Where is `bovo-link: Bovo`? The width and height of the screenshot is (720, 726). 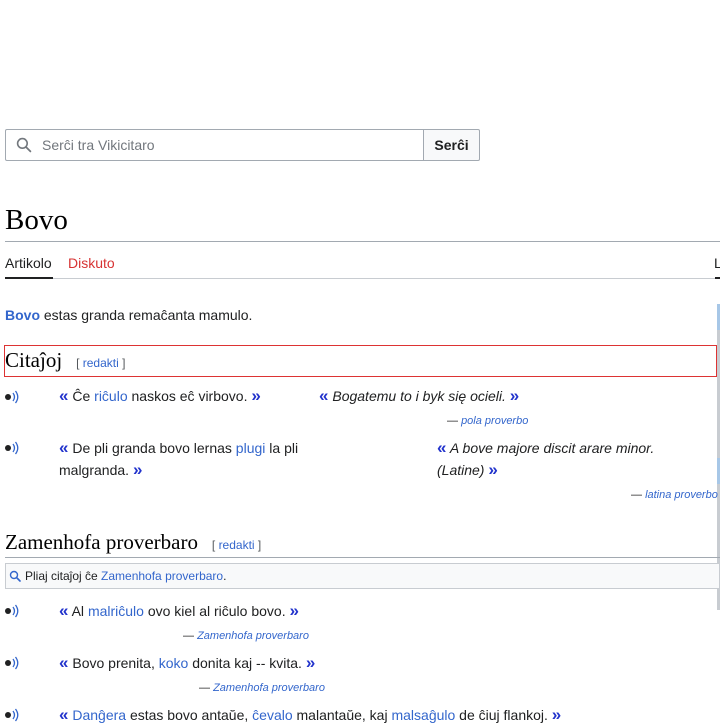 bovo-link: Bovo is located at coordinates (22, 315).